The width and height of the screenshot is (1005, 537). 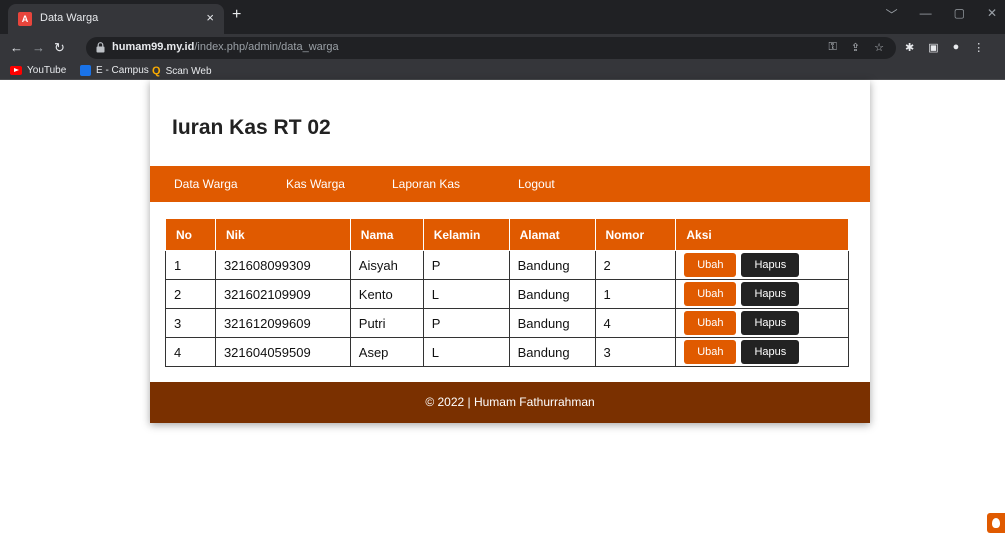 What do you see at coordinates (206, 184) in the screenshot?
I see `nav-data-warga: Data Warga` at bounding box center [206, 184].